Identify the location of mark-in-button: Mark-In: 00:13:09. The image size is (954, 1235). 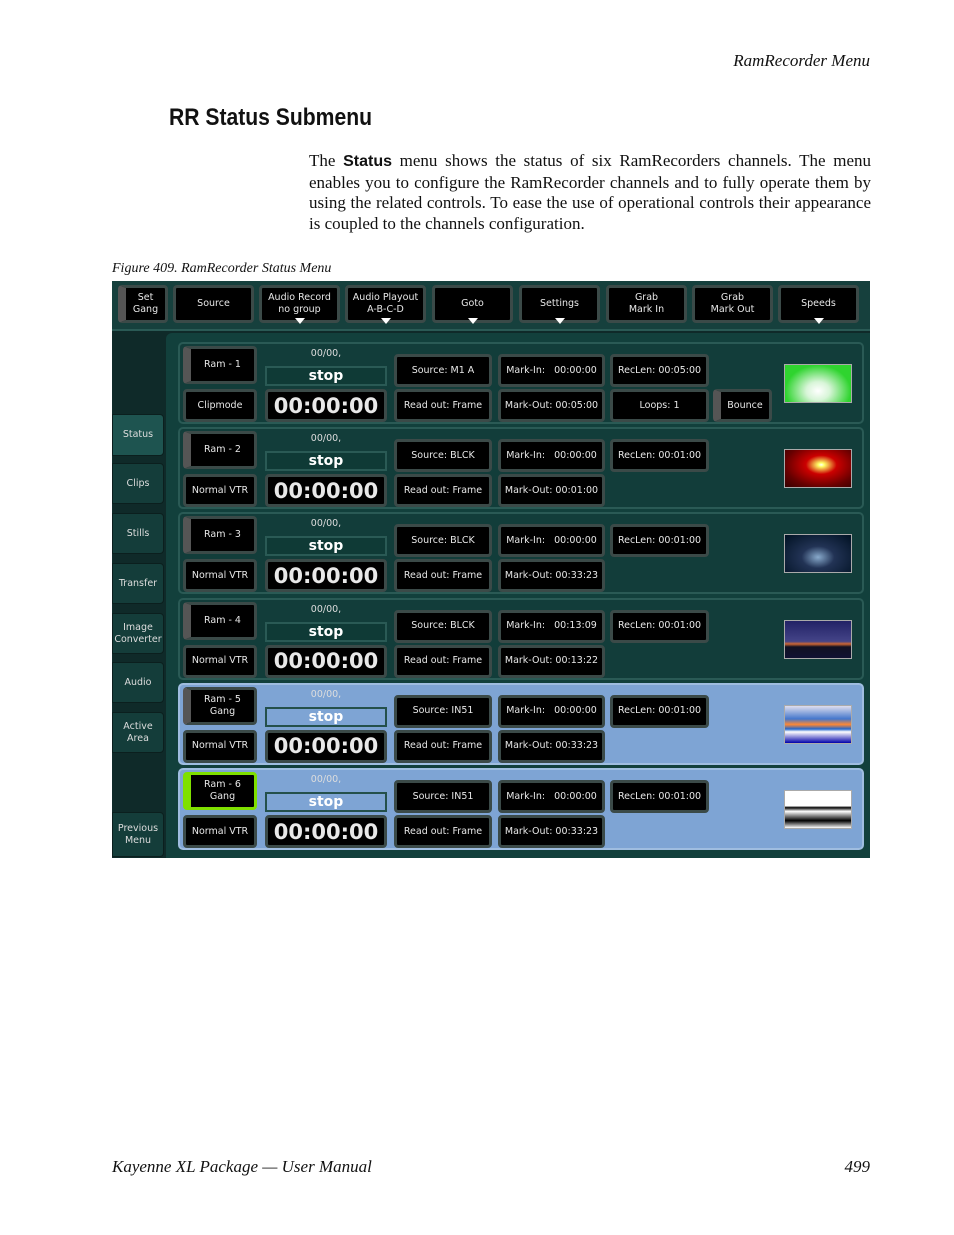
(551, 626).